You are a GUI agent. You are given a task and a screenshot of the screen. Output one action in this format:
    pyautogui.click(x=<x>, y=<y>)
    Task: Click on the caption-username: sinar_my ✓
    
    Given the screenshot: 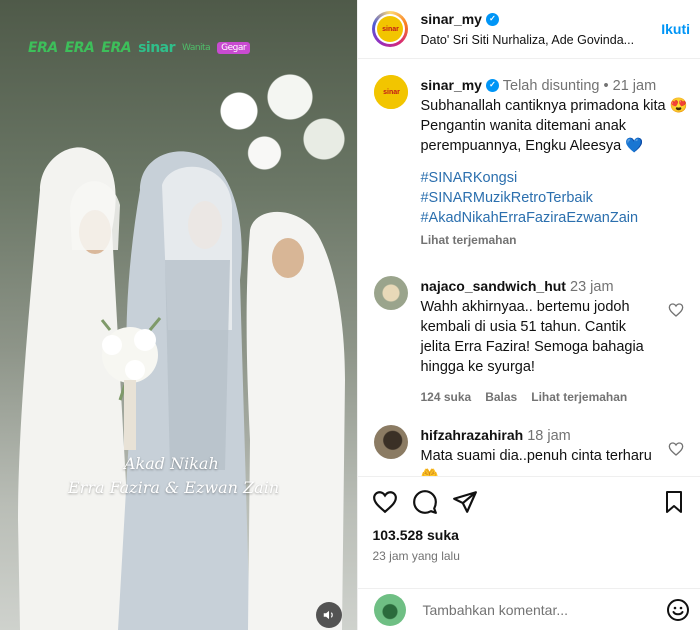 What is the action you would take?
    pyautogui.click(x=459, y=85)
    